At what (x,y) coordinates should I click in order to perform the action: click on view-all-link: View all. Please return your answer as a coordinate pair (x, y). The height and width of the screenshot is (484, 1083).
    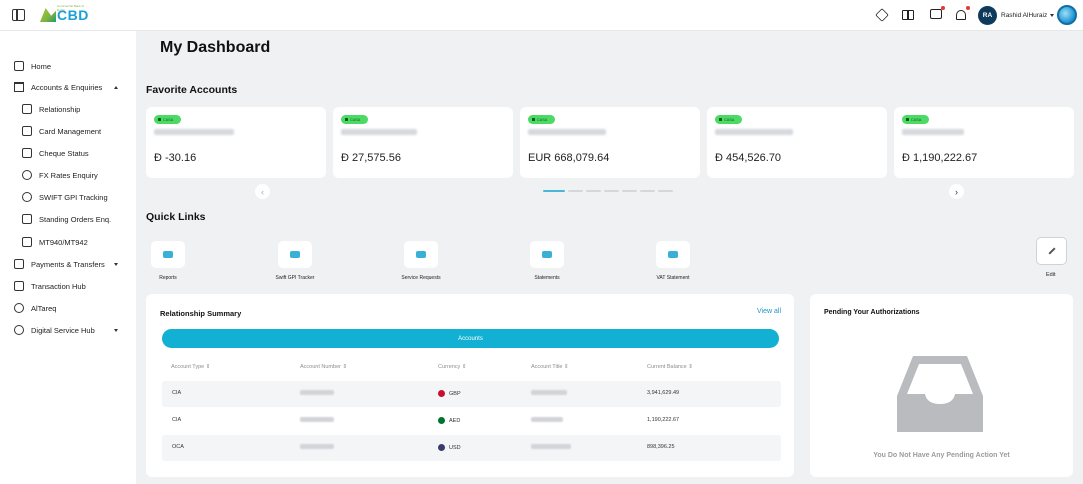
    Looking at the image, I should click on (769, 311).